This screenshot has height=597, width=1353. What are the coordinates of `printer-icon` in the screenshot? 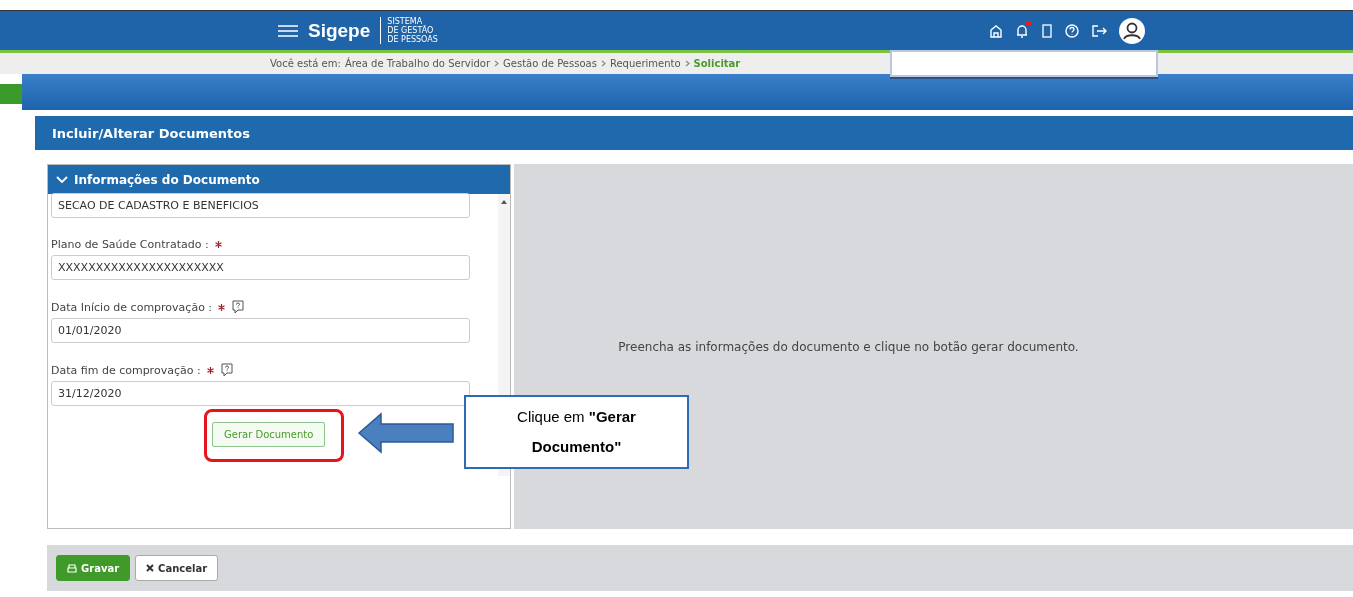 It's located at (72, 568).